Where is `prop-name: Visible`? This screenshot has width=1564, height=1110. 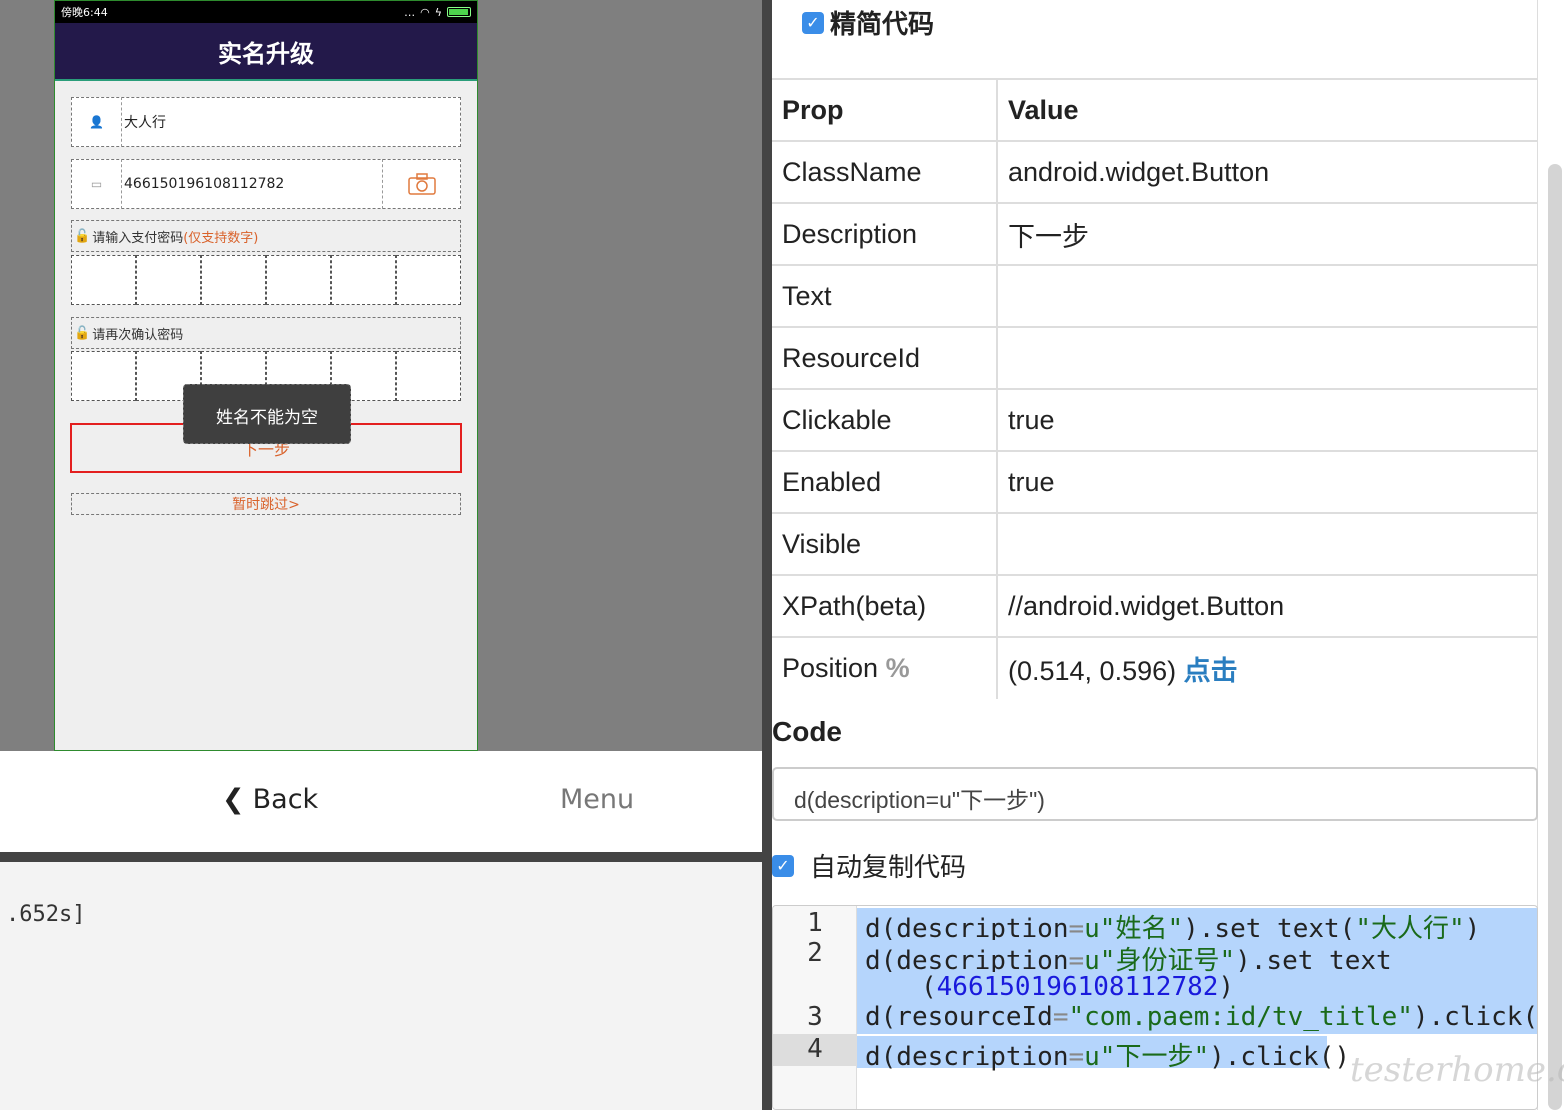 prop-name: Visible is located at coordinates (885, 543).